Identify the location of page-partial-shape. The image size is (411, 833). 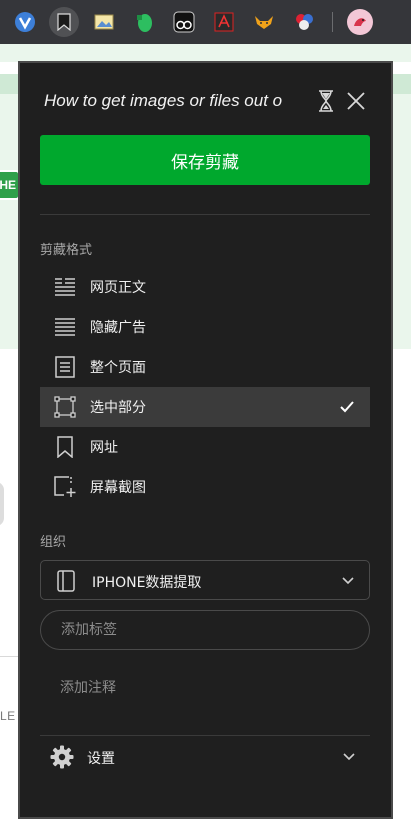
(2, 504).